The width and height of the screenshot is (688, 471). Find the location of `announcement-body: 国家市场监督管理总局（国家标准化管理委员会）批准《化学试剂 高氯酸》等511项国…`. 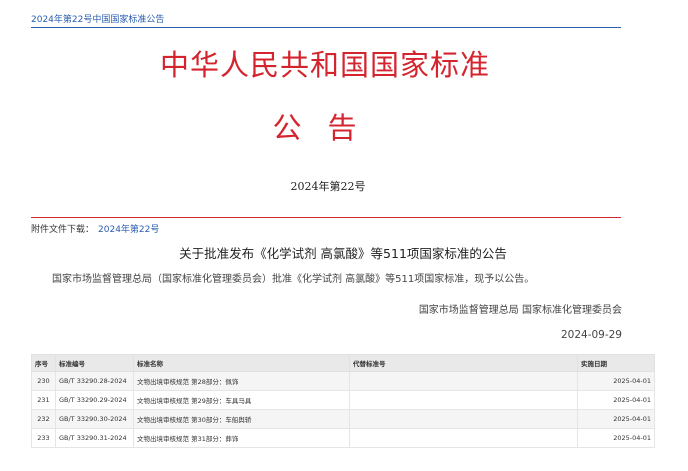

announcement-body: 国家市场监督管理总局（国家标准化管理委员会）批准《化学试剂 高氯酸》等511项国… is located at coordinates (293, 279).